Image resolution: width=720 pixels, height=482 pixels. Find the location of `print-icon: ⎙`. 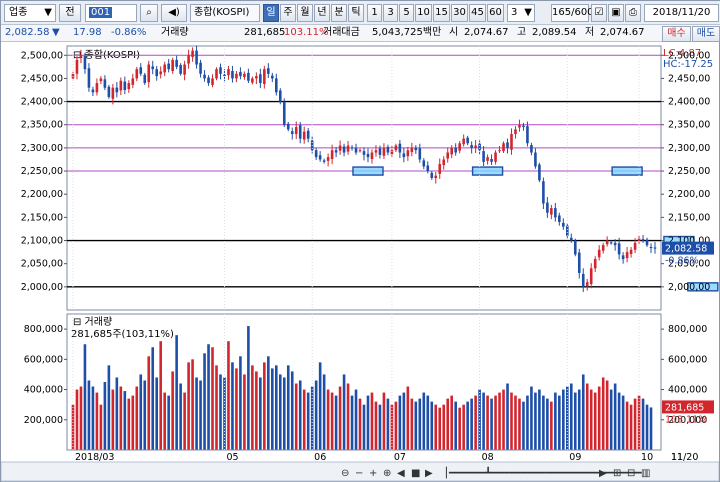

print-icon: ⎙ is located at coordinates (633, 12).